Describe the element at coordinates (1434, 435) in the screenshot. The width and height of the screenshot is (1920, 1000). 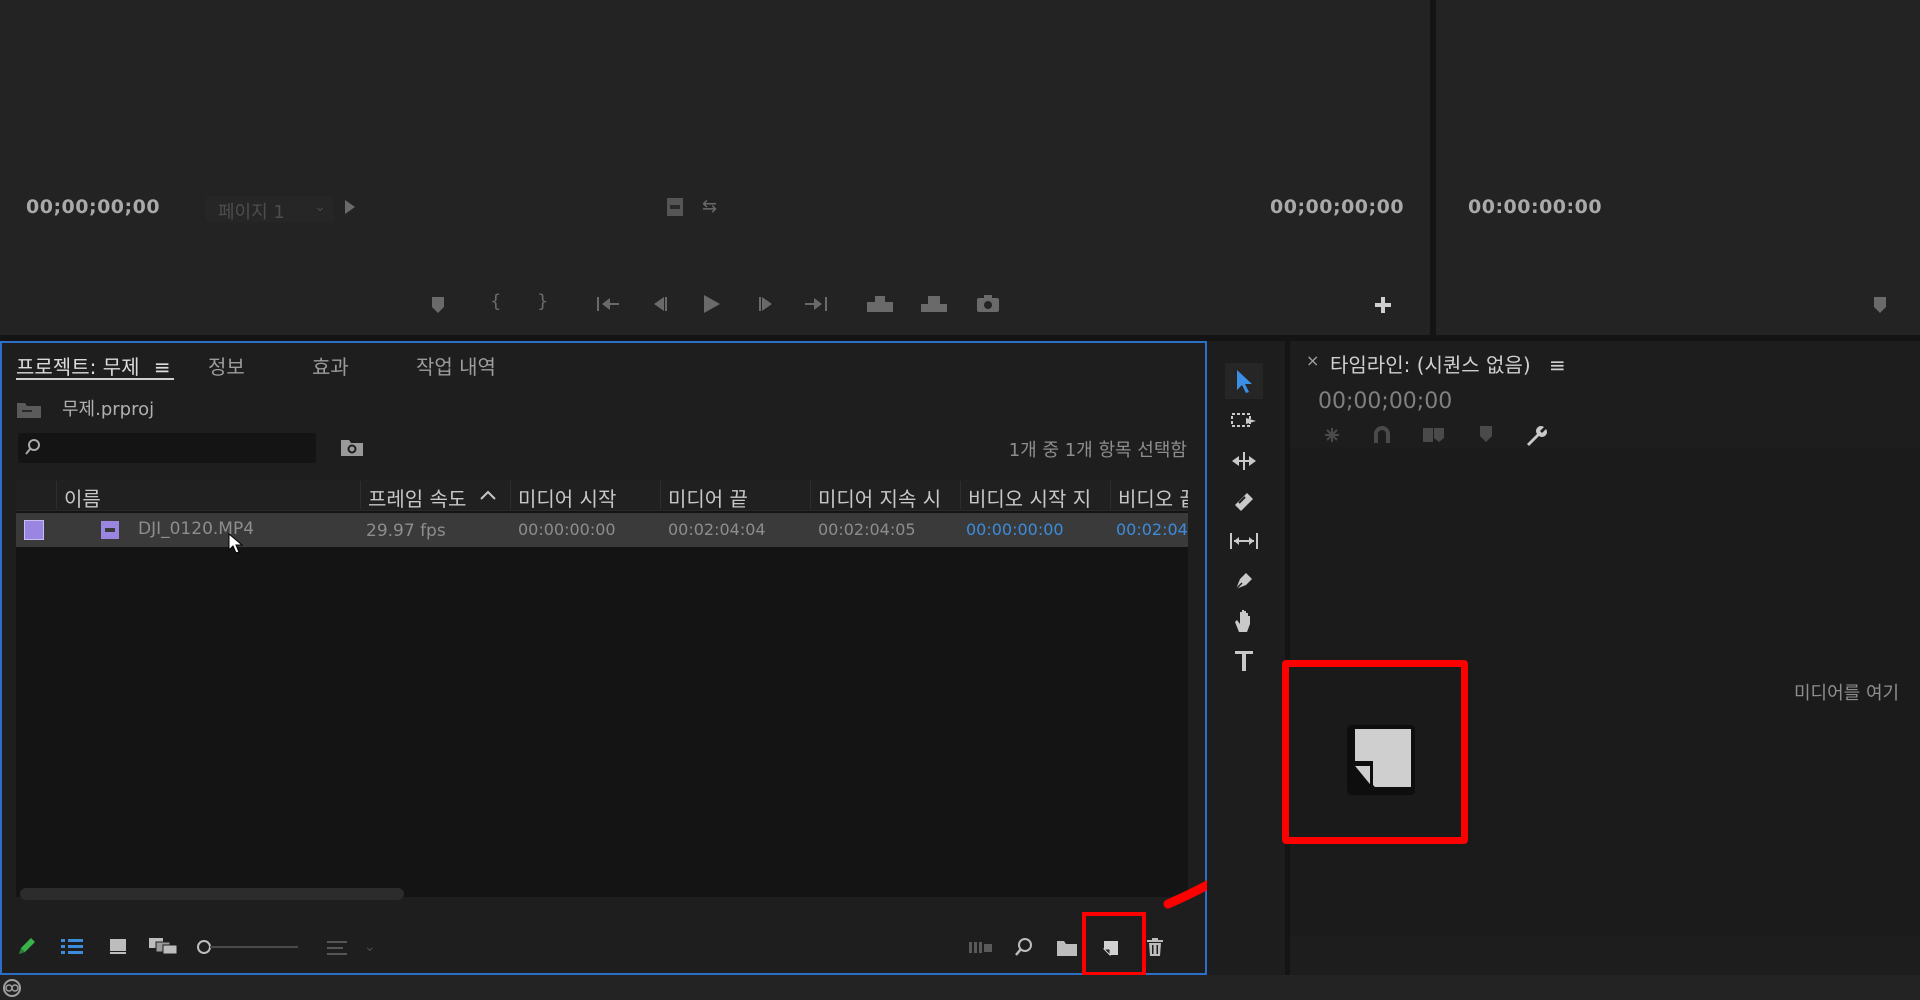
I see `add-marker-timeline-icon` at that location.